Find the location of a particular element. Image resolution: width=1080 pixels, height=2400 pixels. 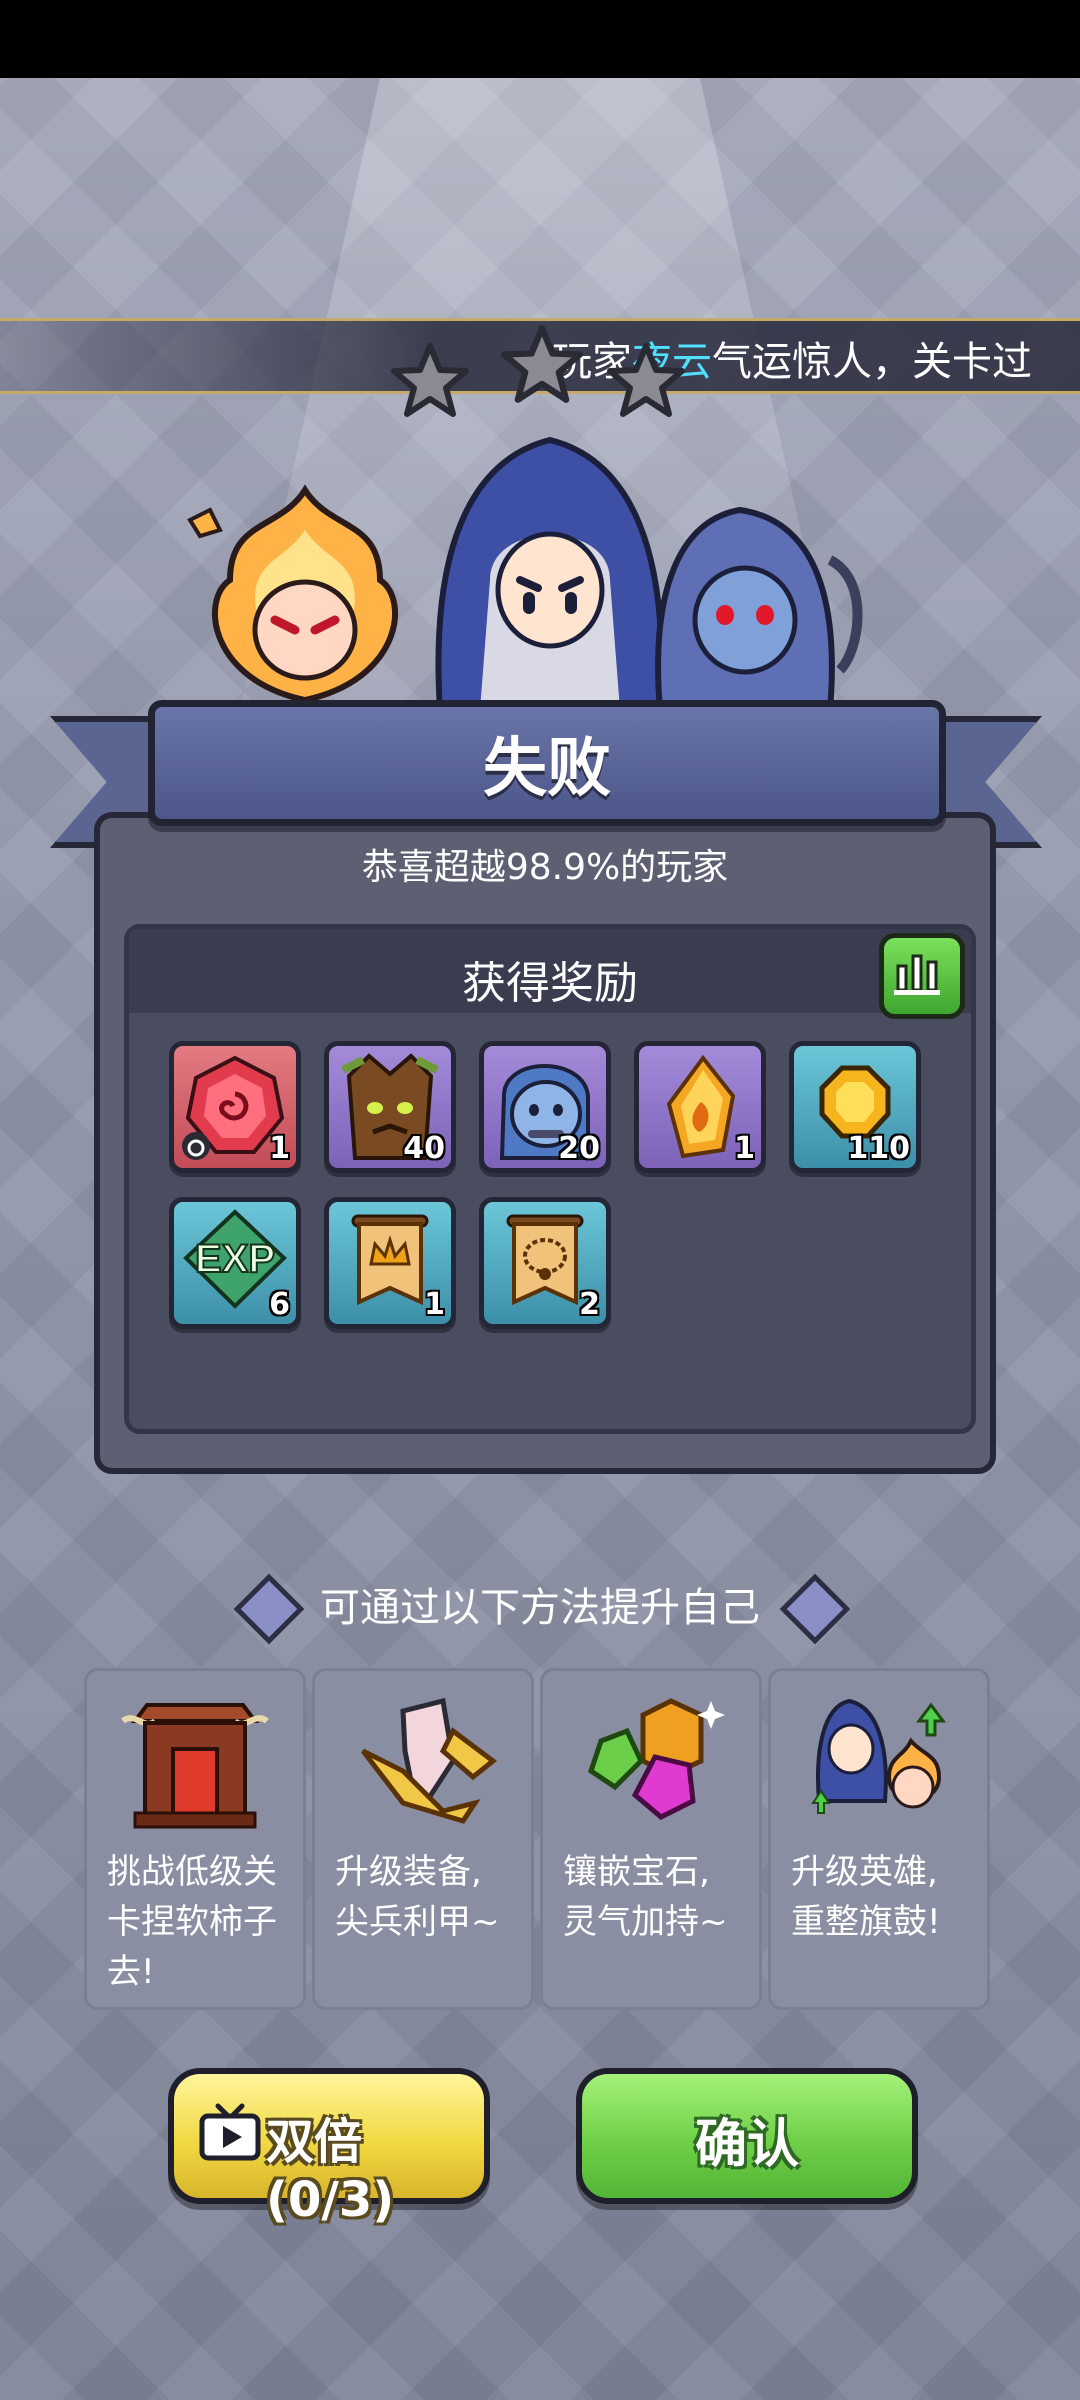

result-title: 失败 is located at coordinates (547, 769).